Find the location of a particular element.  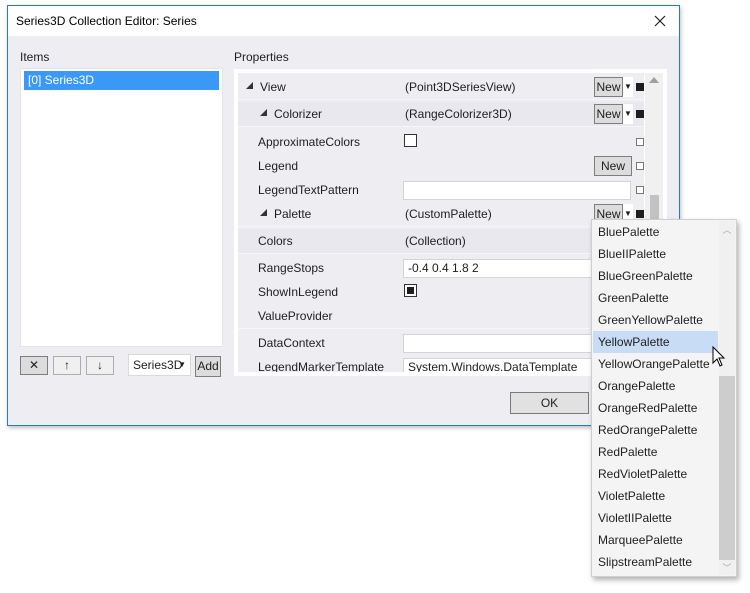

mouse-cursor-icon is located at coordinates (719, 356).